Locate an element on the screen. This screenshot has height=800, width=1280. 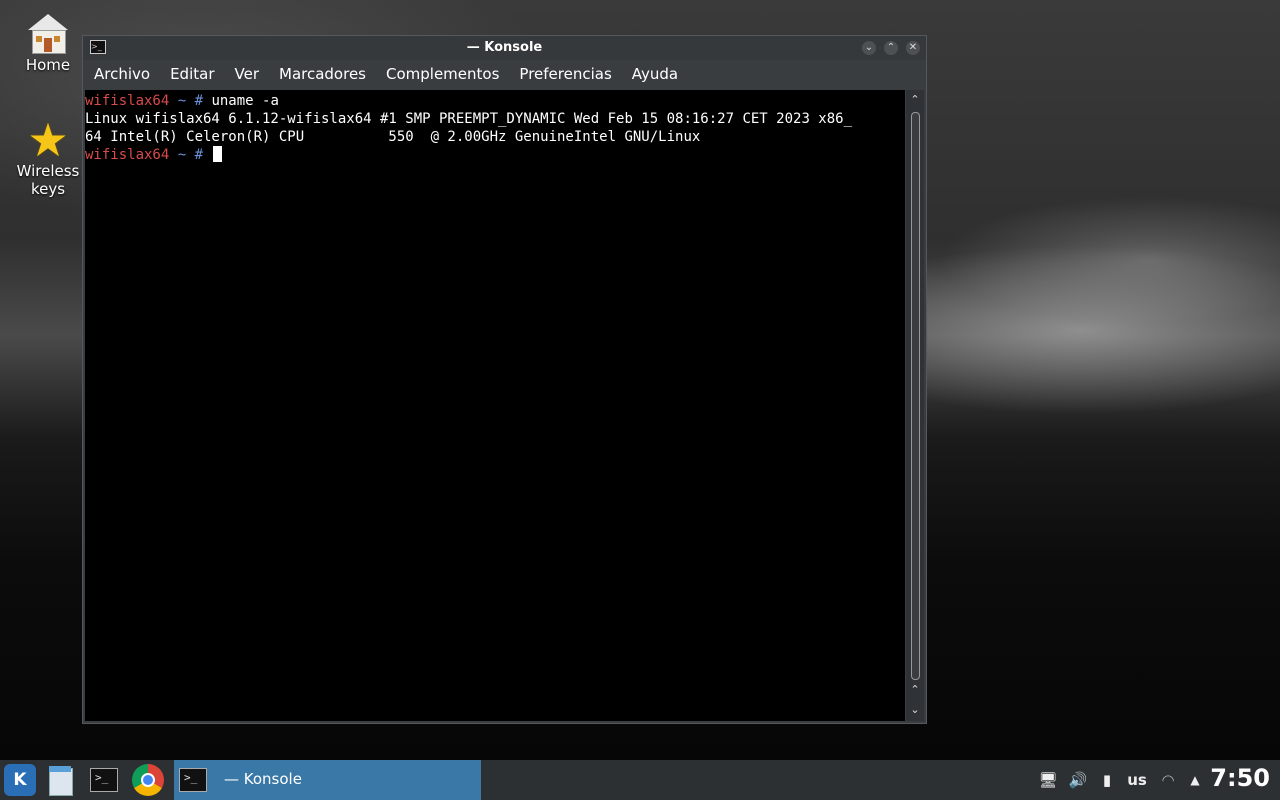
window-titlebar: >_ — Konsole ⌄ ⌃ ✕ is located at coordinates (504, 48).